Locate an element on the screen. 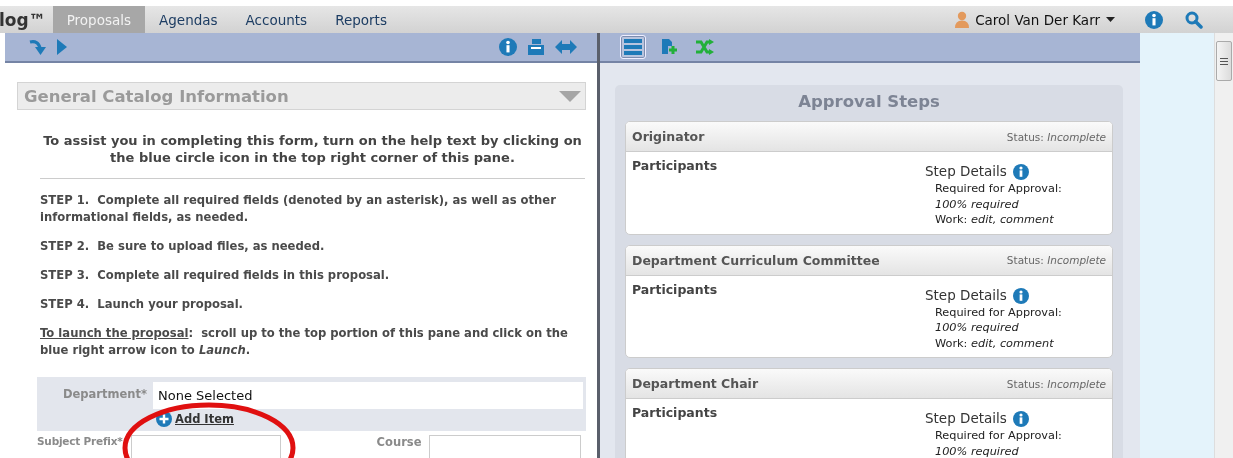 The height and width of the screenshot is (458, 1233). user-icon is located at coordinates (962, 19).